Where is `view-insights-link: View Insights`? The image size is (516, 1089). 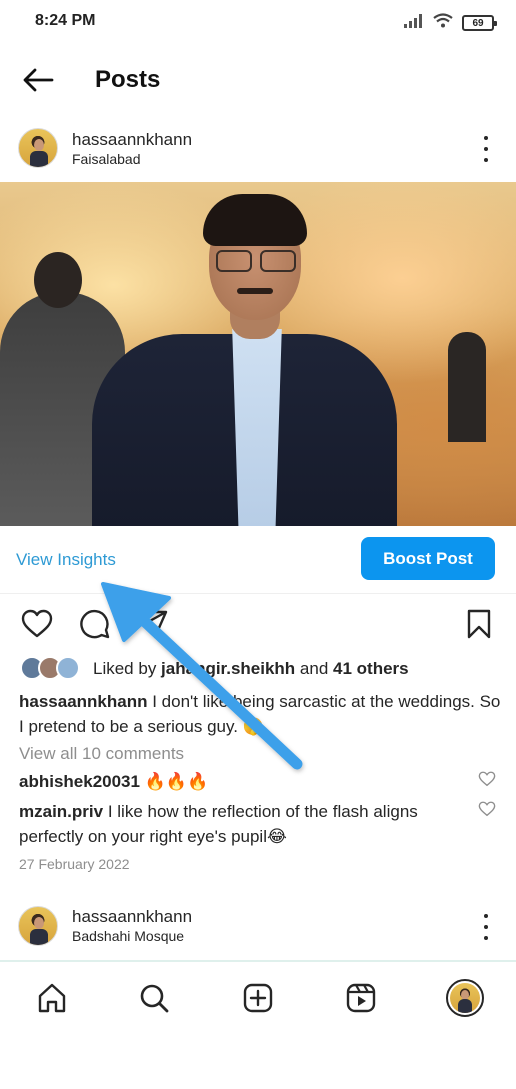
view-insights-link: View Insights is located at coordinates (66, 560).